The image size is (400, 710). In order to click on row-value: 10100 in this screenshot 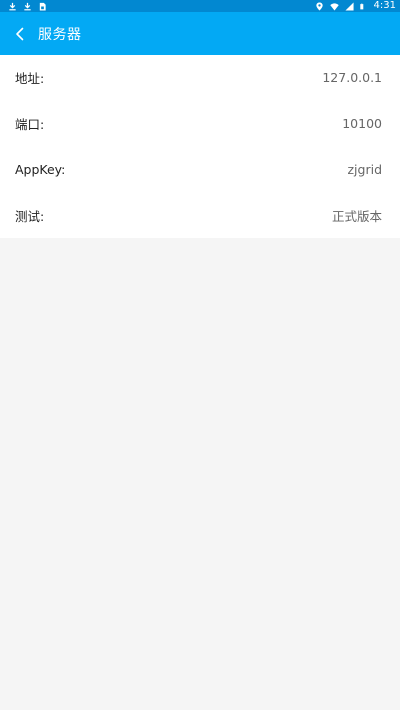, I will do `click(362, 124)`.